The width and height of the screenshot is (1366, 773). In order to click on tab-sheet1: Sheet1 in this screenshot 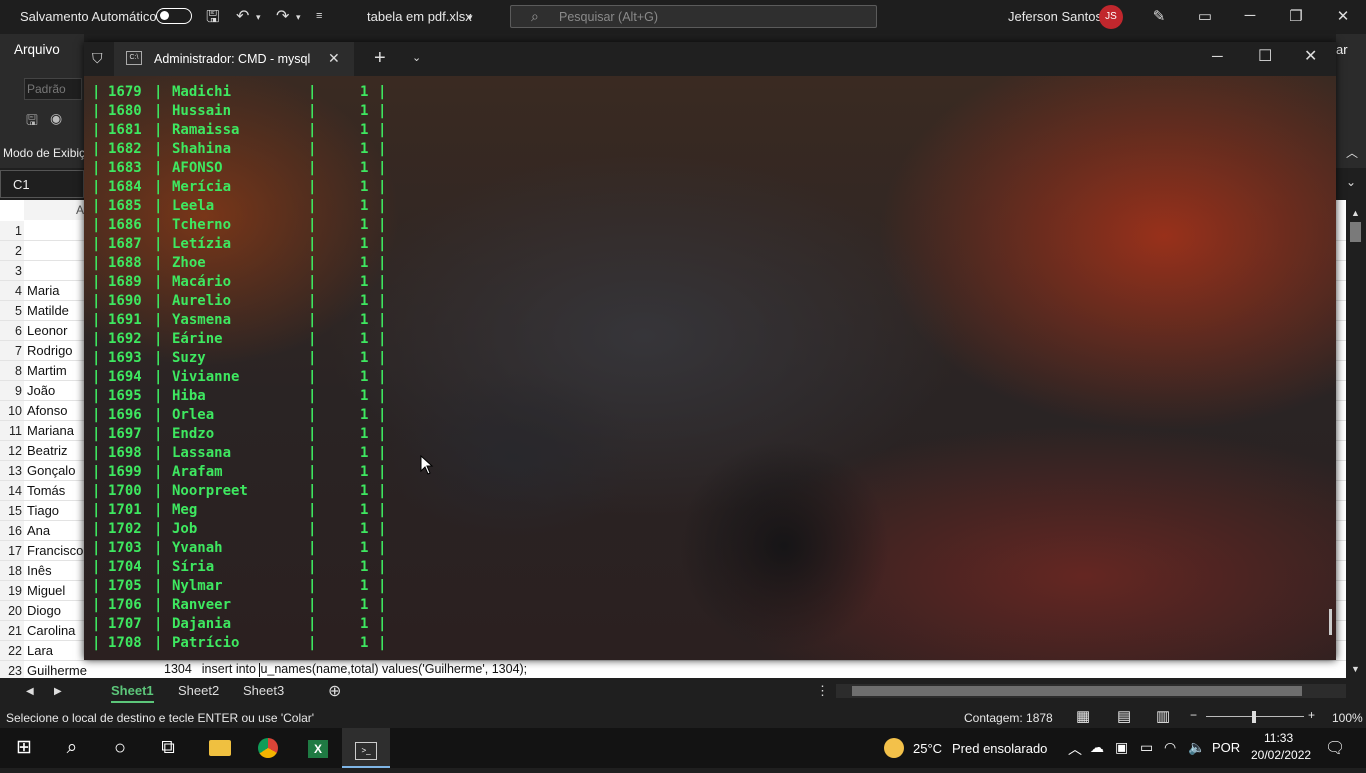, I will do `click(132, 693)`.